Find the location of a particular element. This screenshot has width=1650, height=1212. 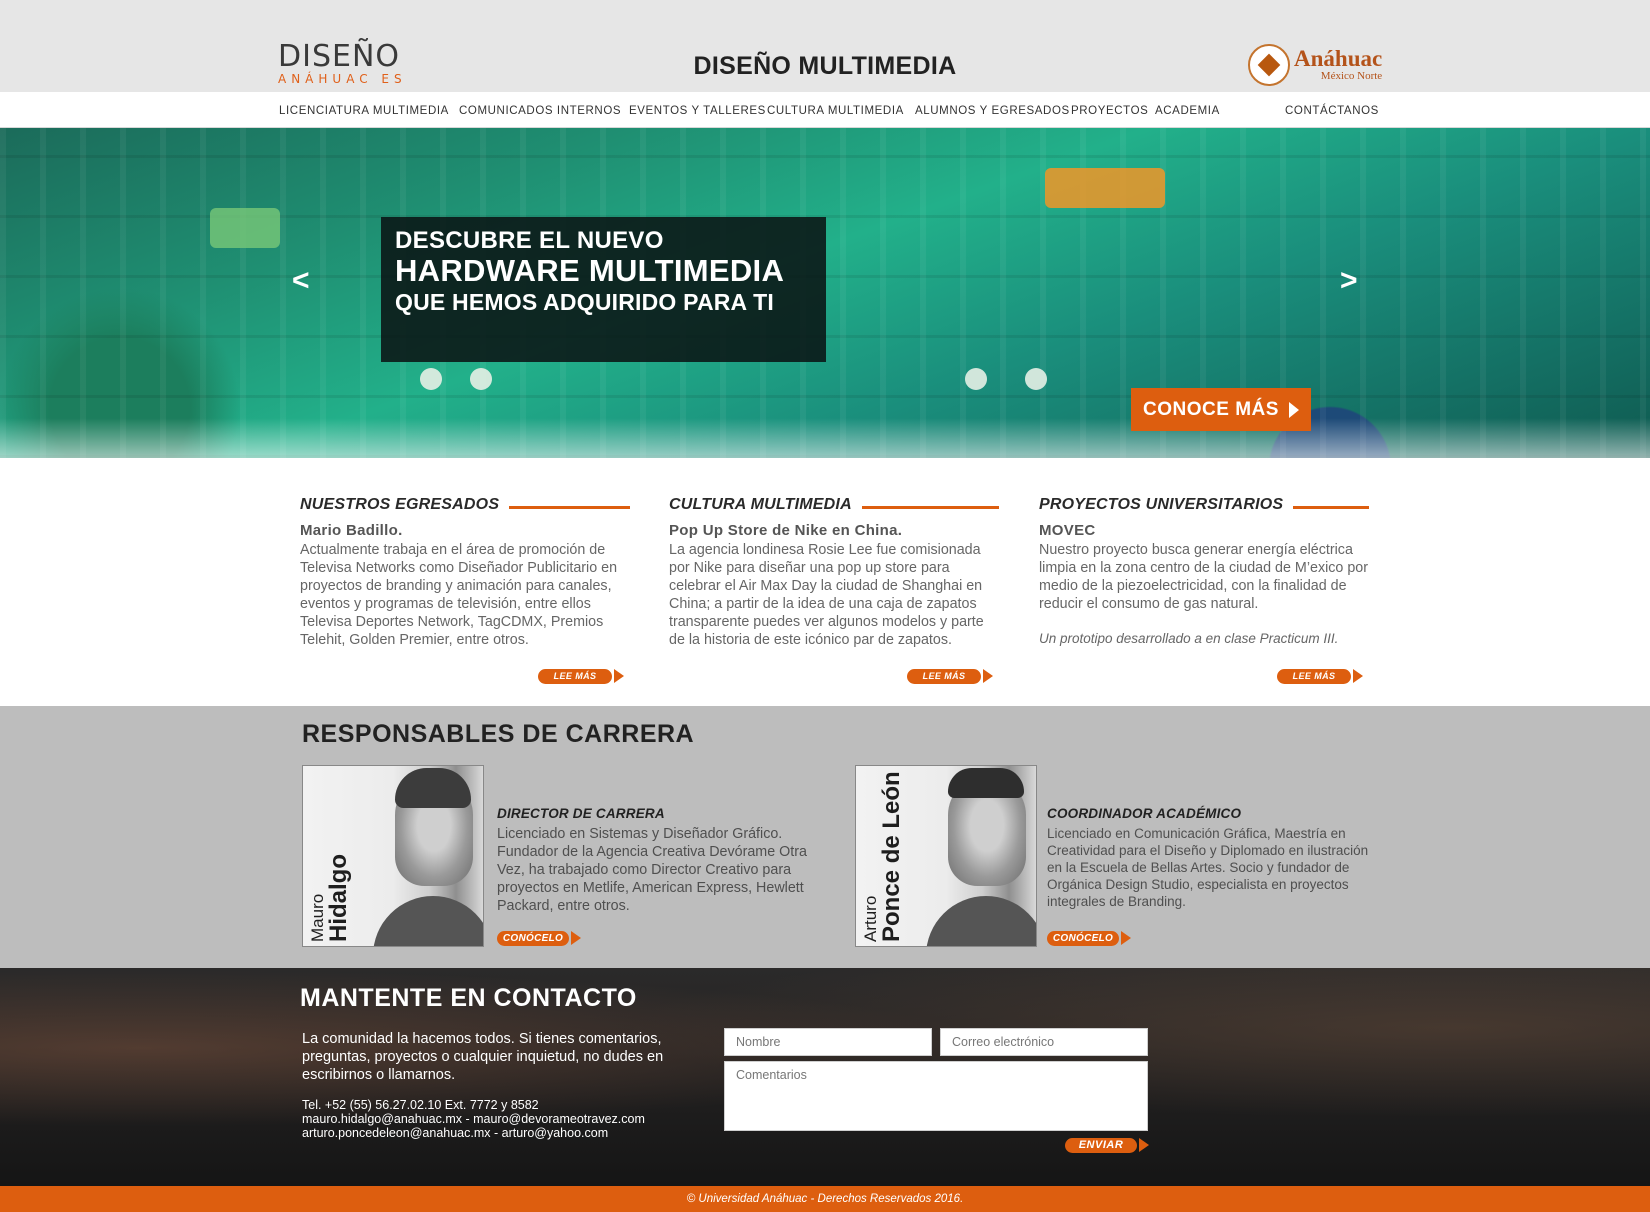

nav-item-proyectos: PROYECTOS is located at coordinates (1109, 111).